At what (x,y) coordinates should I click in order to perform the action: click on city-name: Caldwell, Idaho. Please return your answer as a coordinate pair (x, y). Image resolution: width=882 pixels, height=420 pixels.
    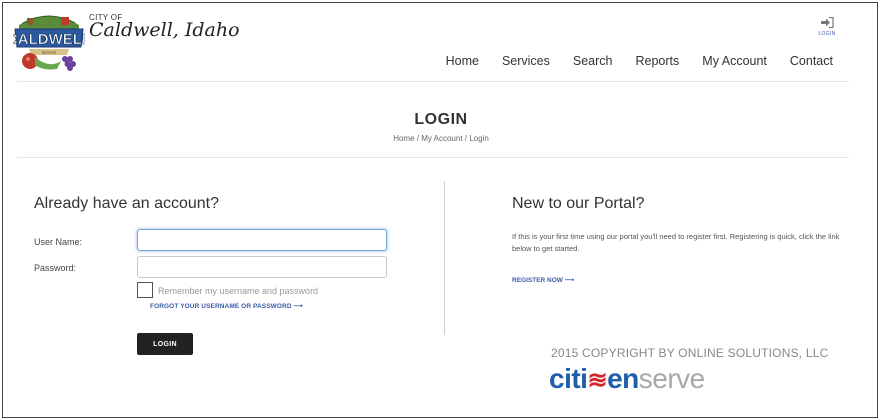
    Looking at the image, I should click on (164, 30).